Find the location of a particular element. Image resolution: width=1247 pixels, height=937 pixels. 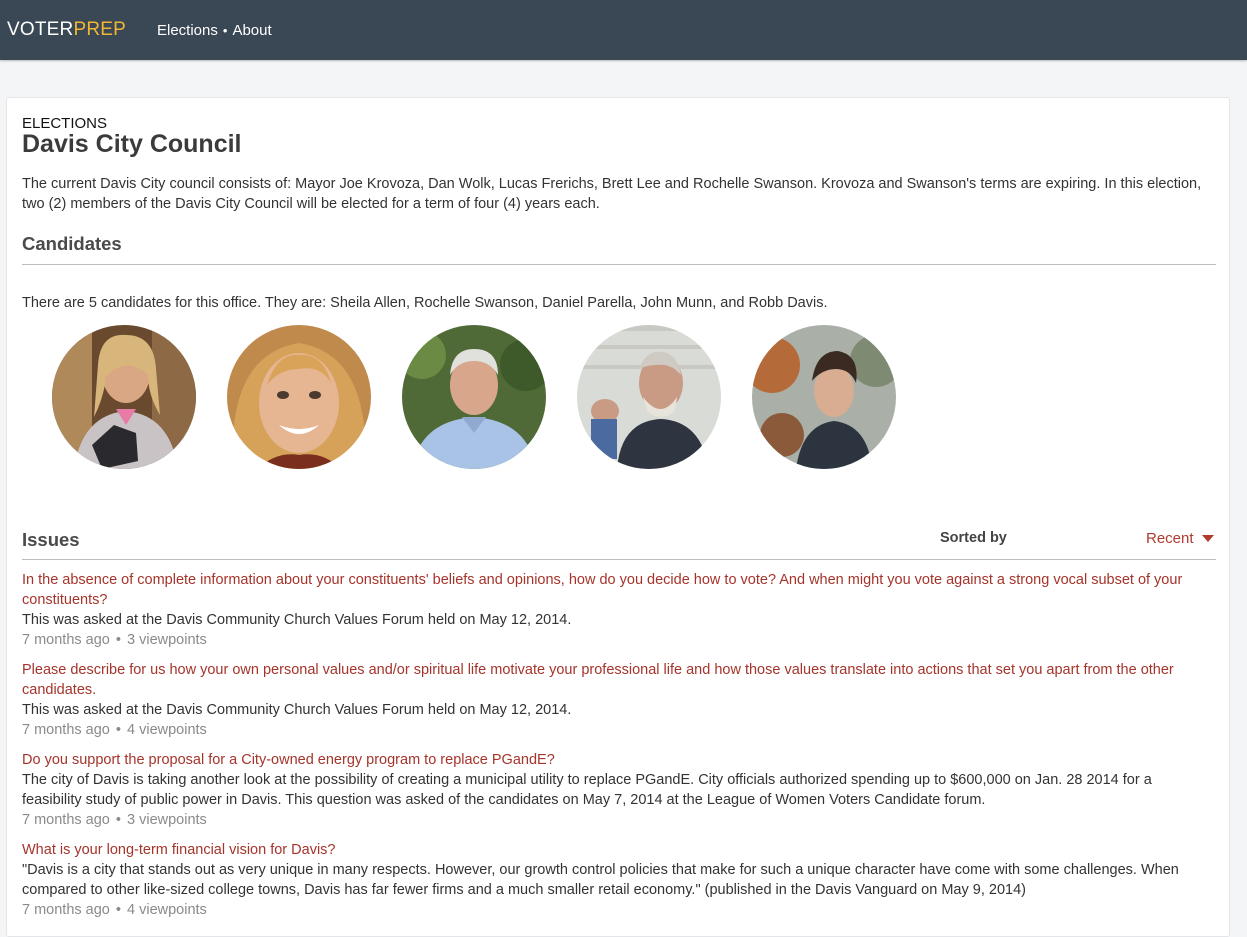

sorted-by-label: Sorted by is located at coordinates (973, 538).